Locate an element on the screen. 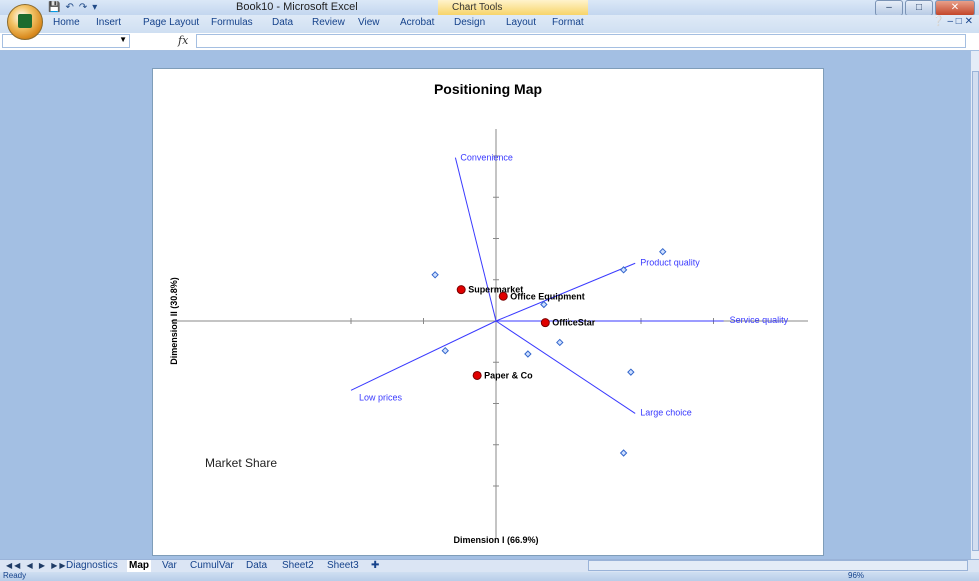 The height and width of the screenshot is (581, 979). status-bar: Ready 96% is located at coordinates (489, 576).